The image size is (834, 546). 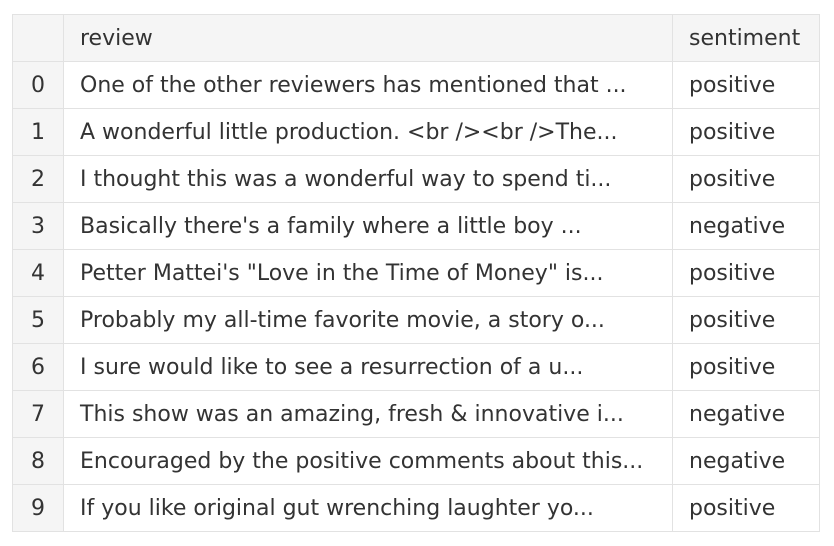 What do you see at coordinates (746, 38) in the screenshot?
I see `sentiment-column-header: sentiment` at bounding box center [746, 38].